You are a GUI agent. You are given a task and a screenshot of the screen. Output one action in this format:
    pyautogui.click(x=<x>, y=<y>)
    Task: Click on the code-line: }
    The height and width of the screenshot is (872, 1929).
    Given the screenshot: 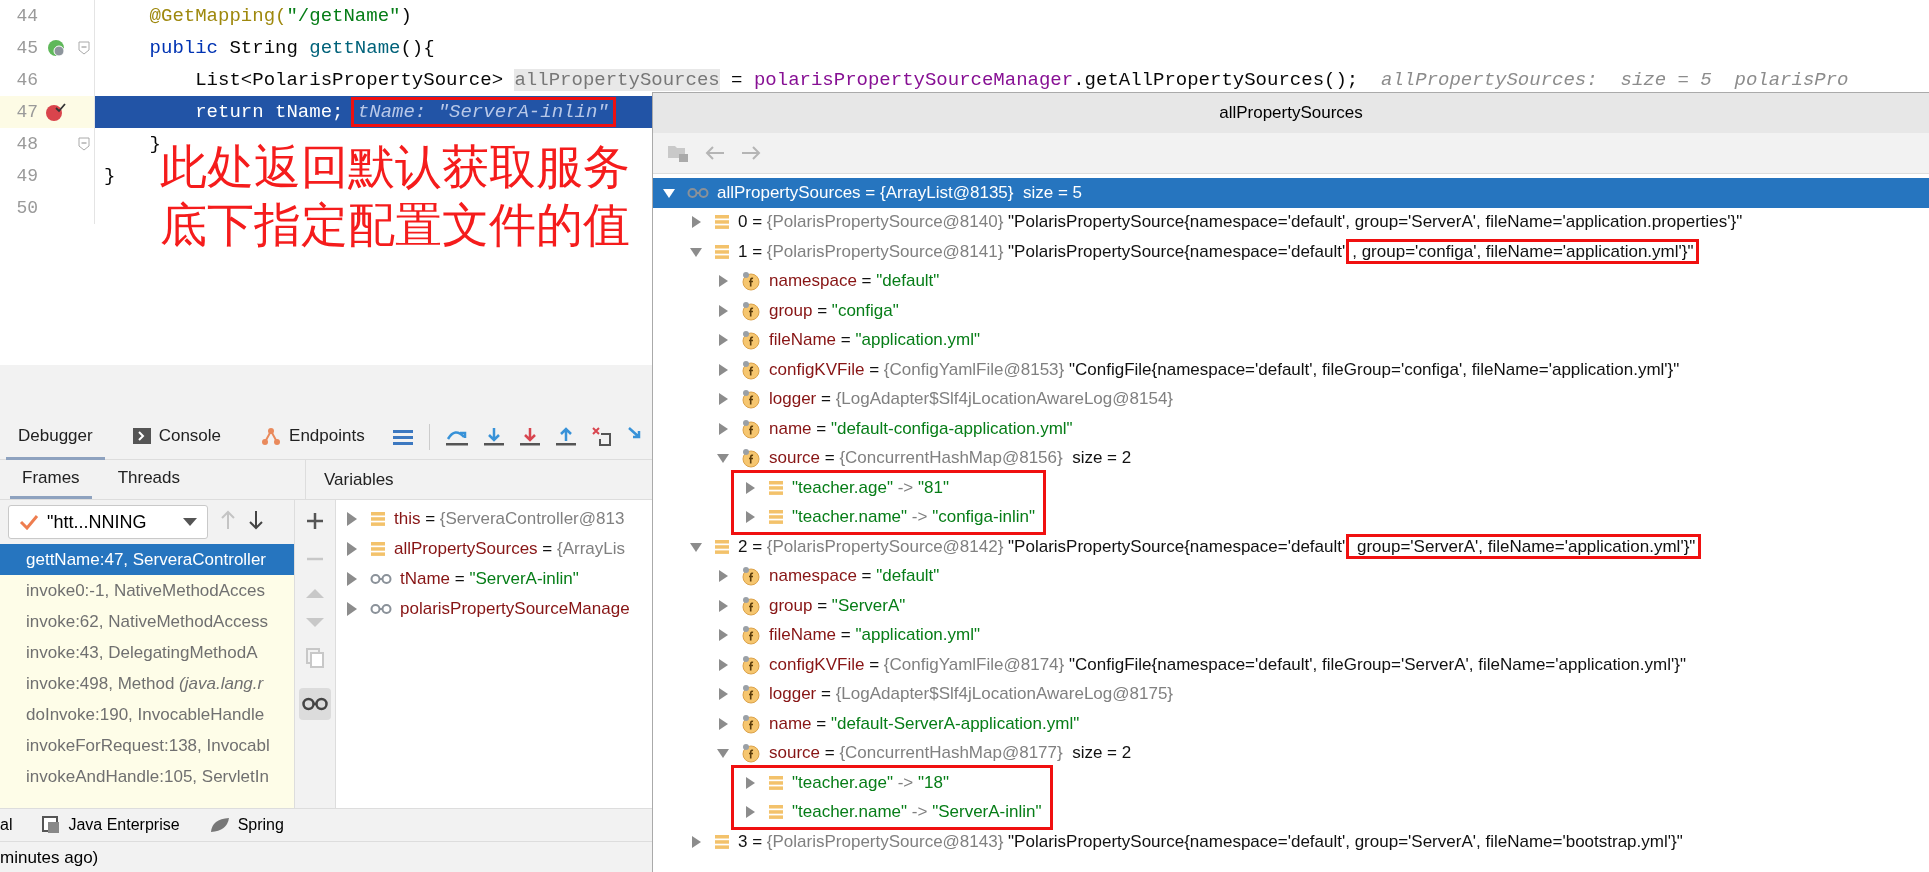 What is the action you would take?
    pyautogui.click(x=109, y=176)
    